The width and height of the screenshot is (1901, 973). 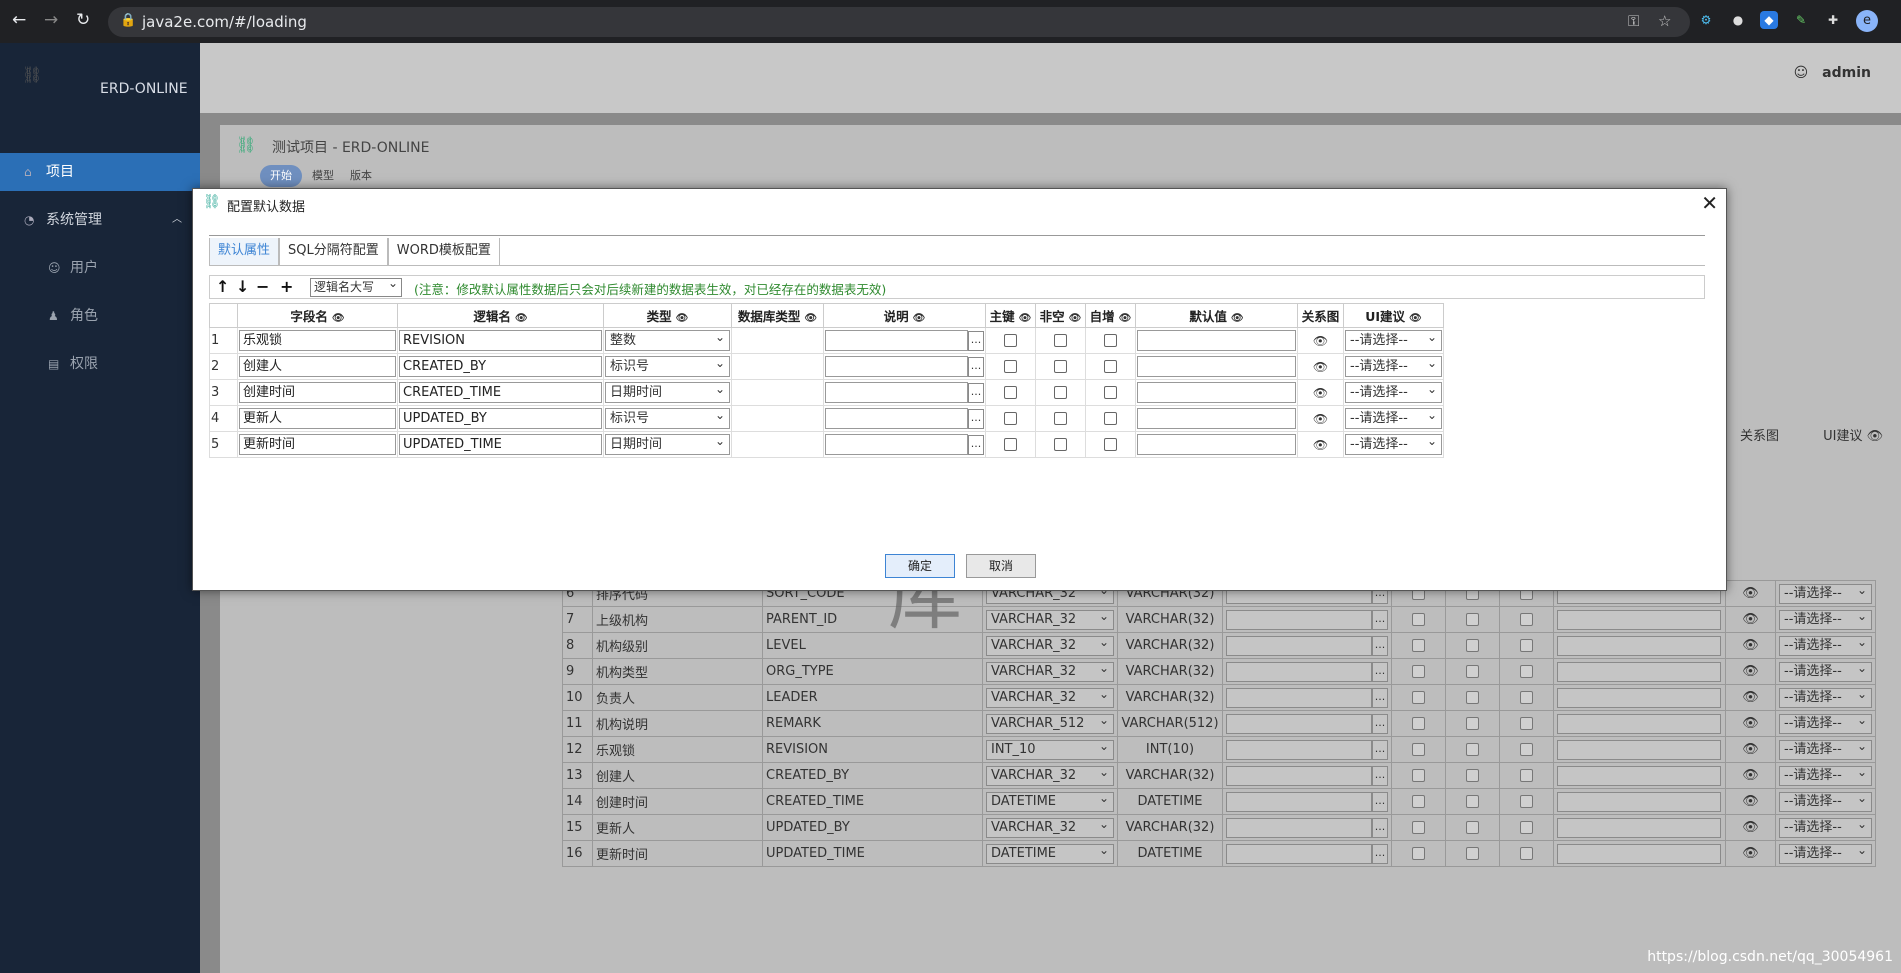 What do you see at coordinates (317, 366) in the screenshot?
I see `field-name-input: 创建人` at bounding box center [317, 366].